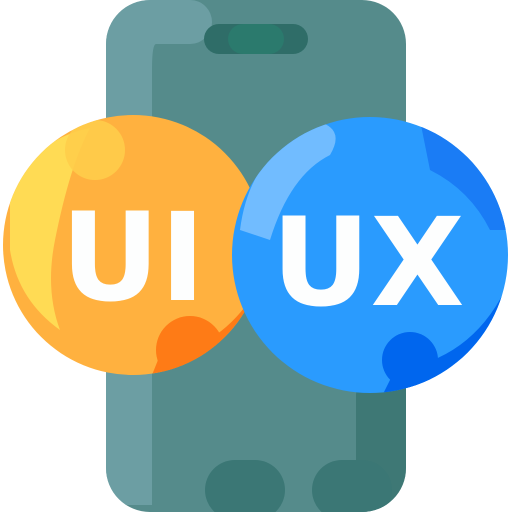  Describe the element at coordinates (256, 39) in the screenshot. I see `phone-camera-icon` at that location.